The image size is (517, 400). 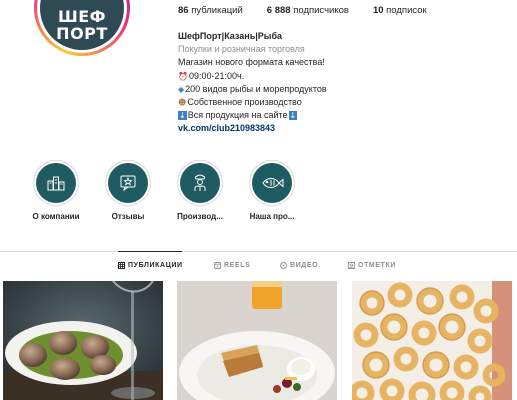 I want to click on stat-followers-value: 6 888, so click(x=278, y=10).